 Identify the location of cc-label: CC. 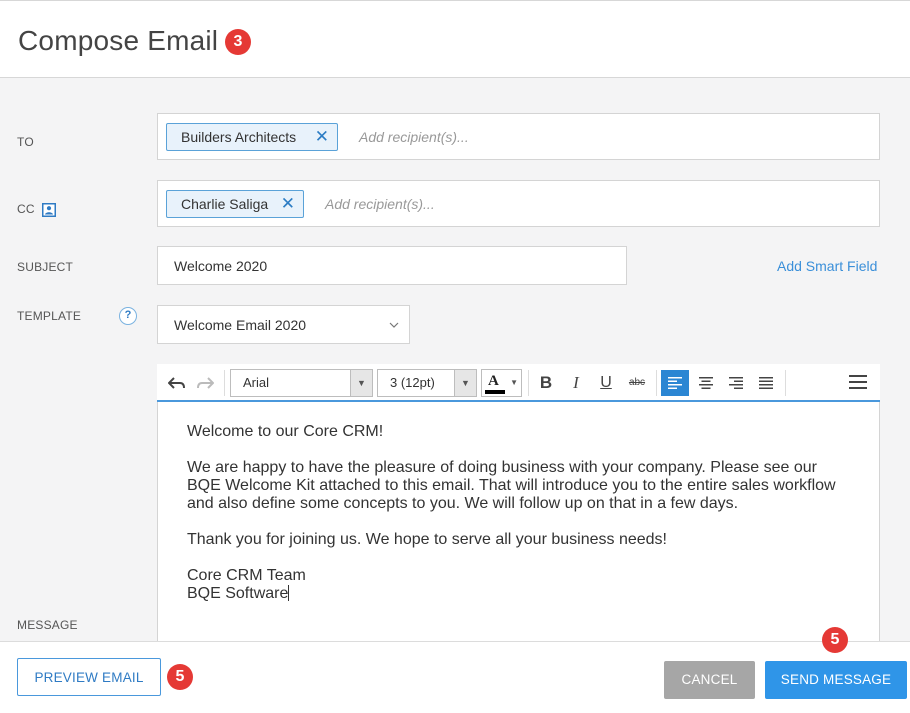
(26, 209).